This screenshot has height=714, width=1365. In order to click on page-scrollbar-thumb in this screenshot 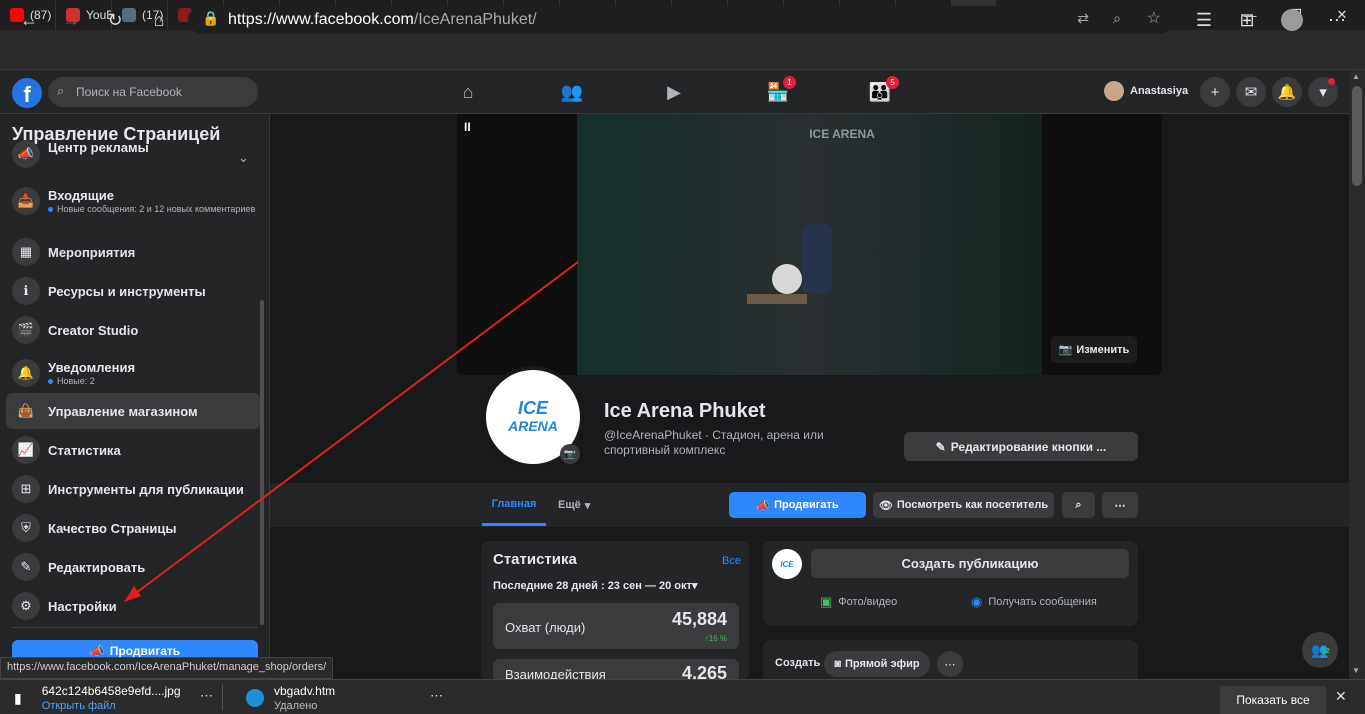, I will do `click(1357, 136)`.